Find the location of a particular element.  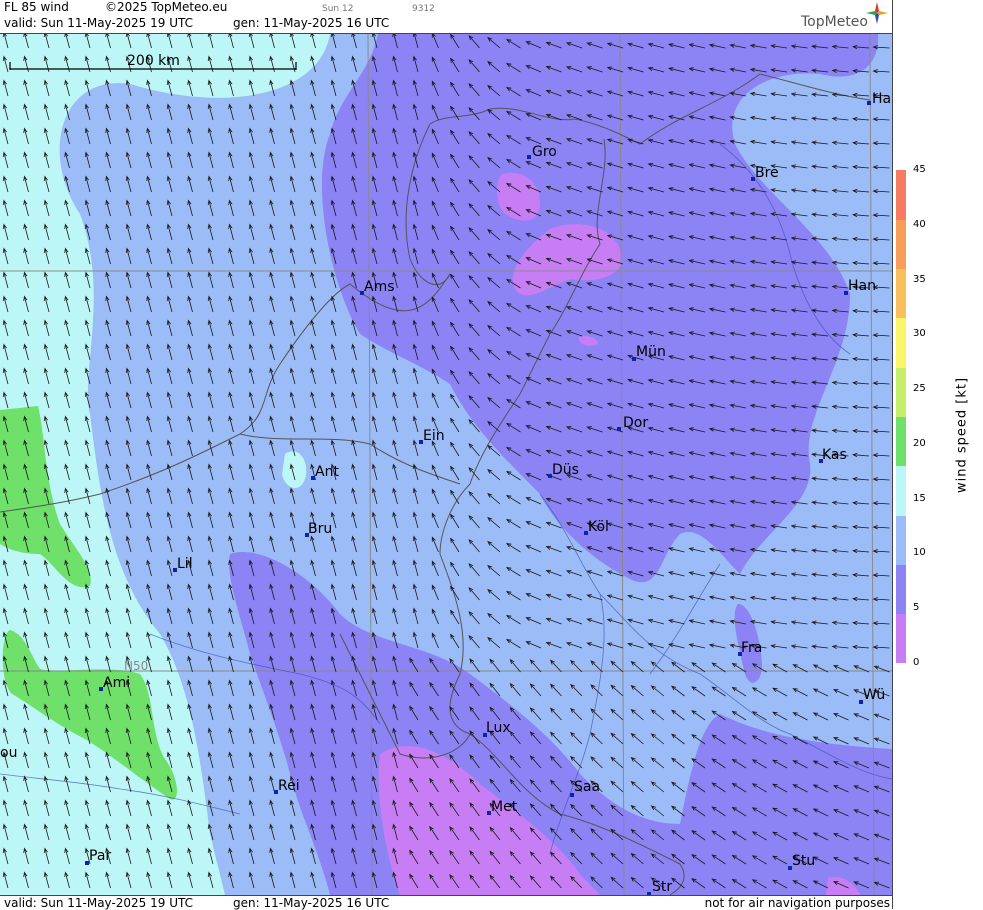

city-fra: Fra is located at coordinates (750, 648).